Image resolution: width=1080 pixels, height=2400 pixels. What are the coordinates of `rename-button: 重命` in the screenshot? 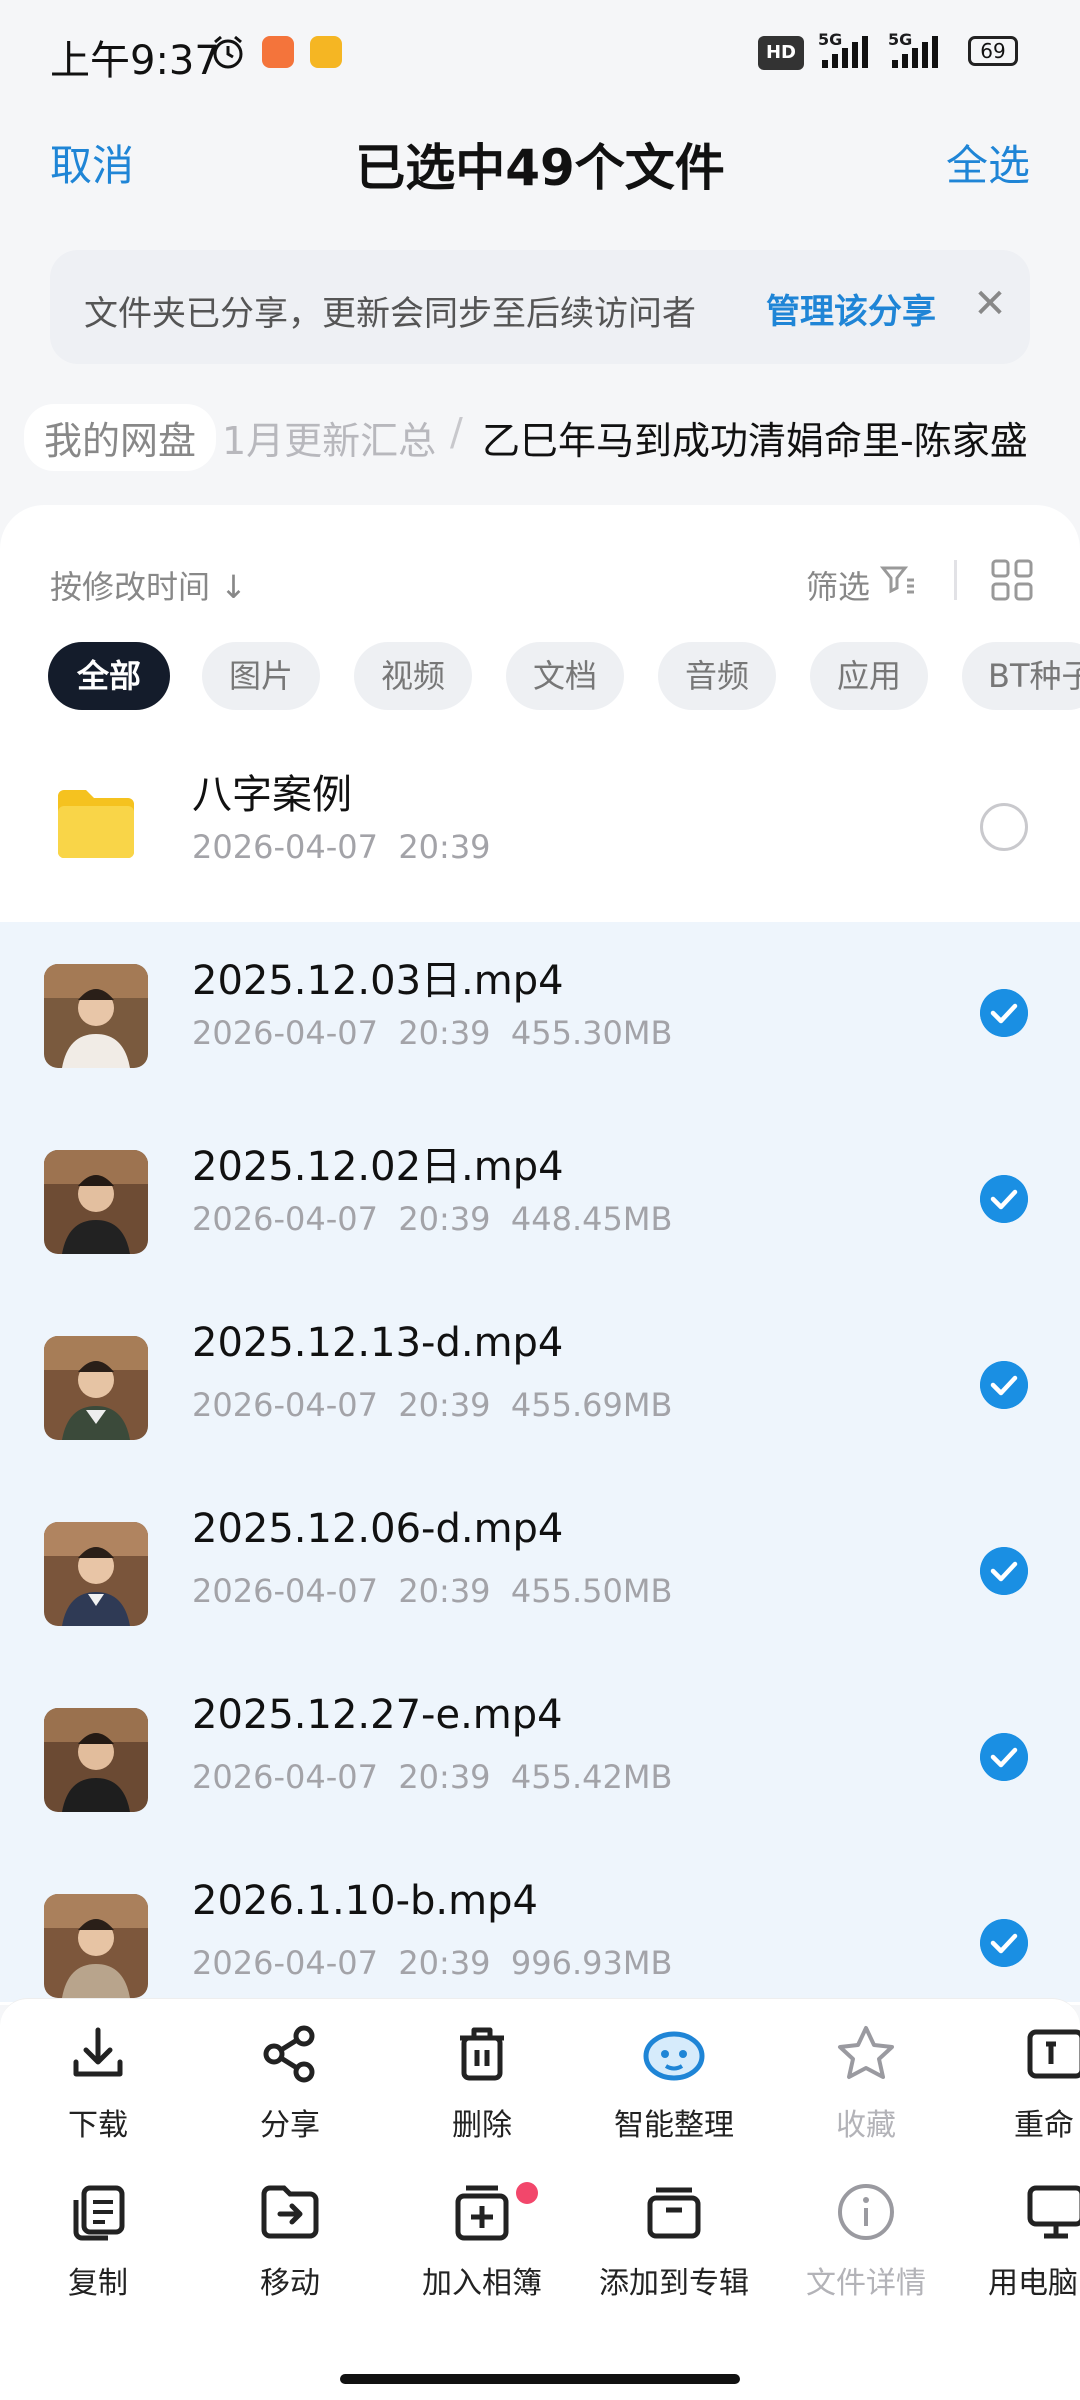 It's located at (1029, 2083).